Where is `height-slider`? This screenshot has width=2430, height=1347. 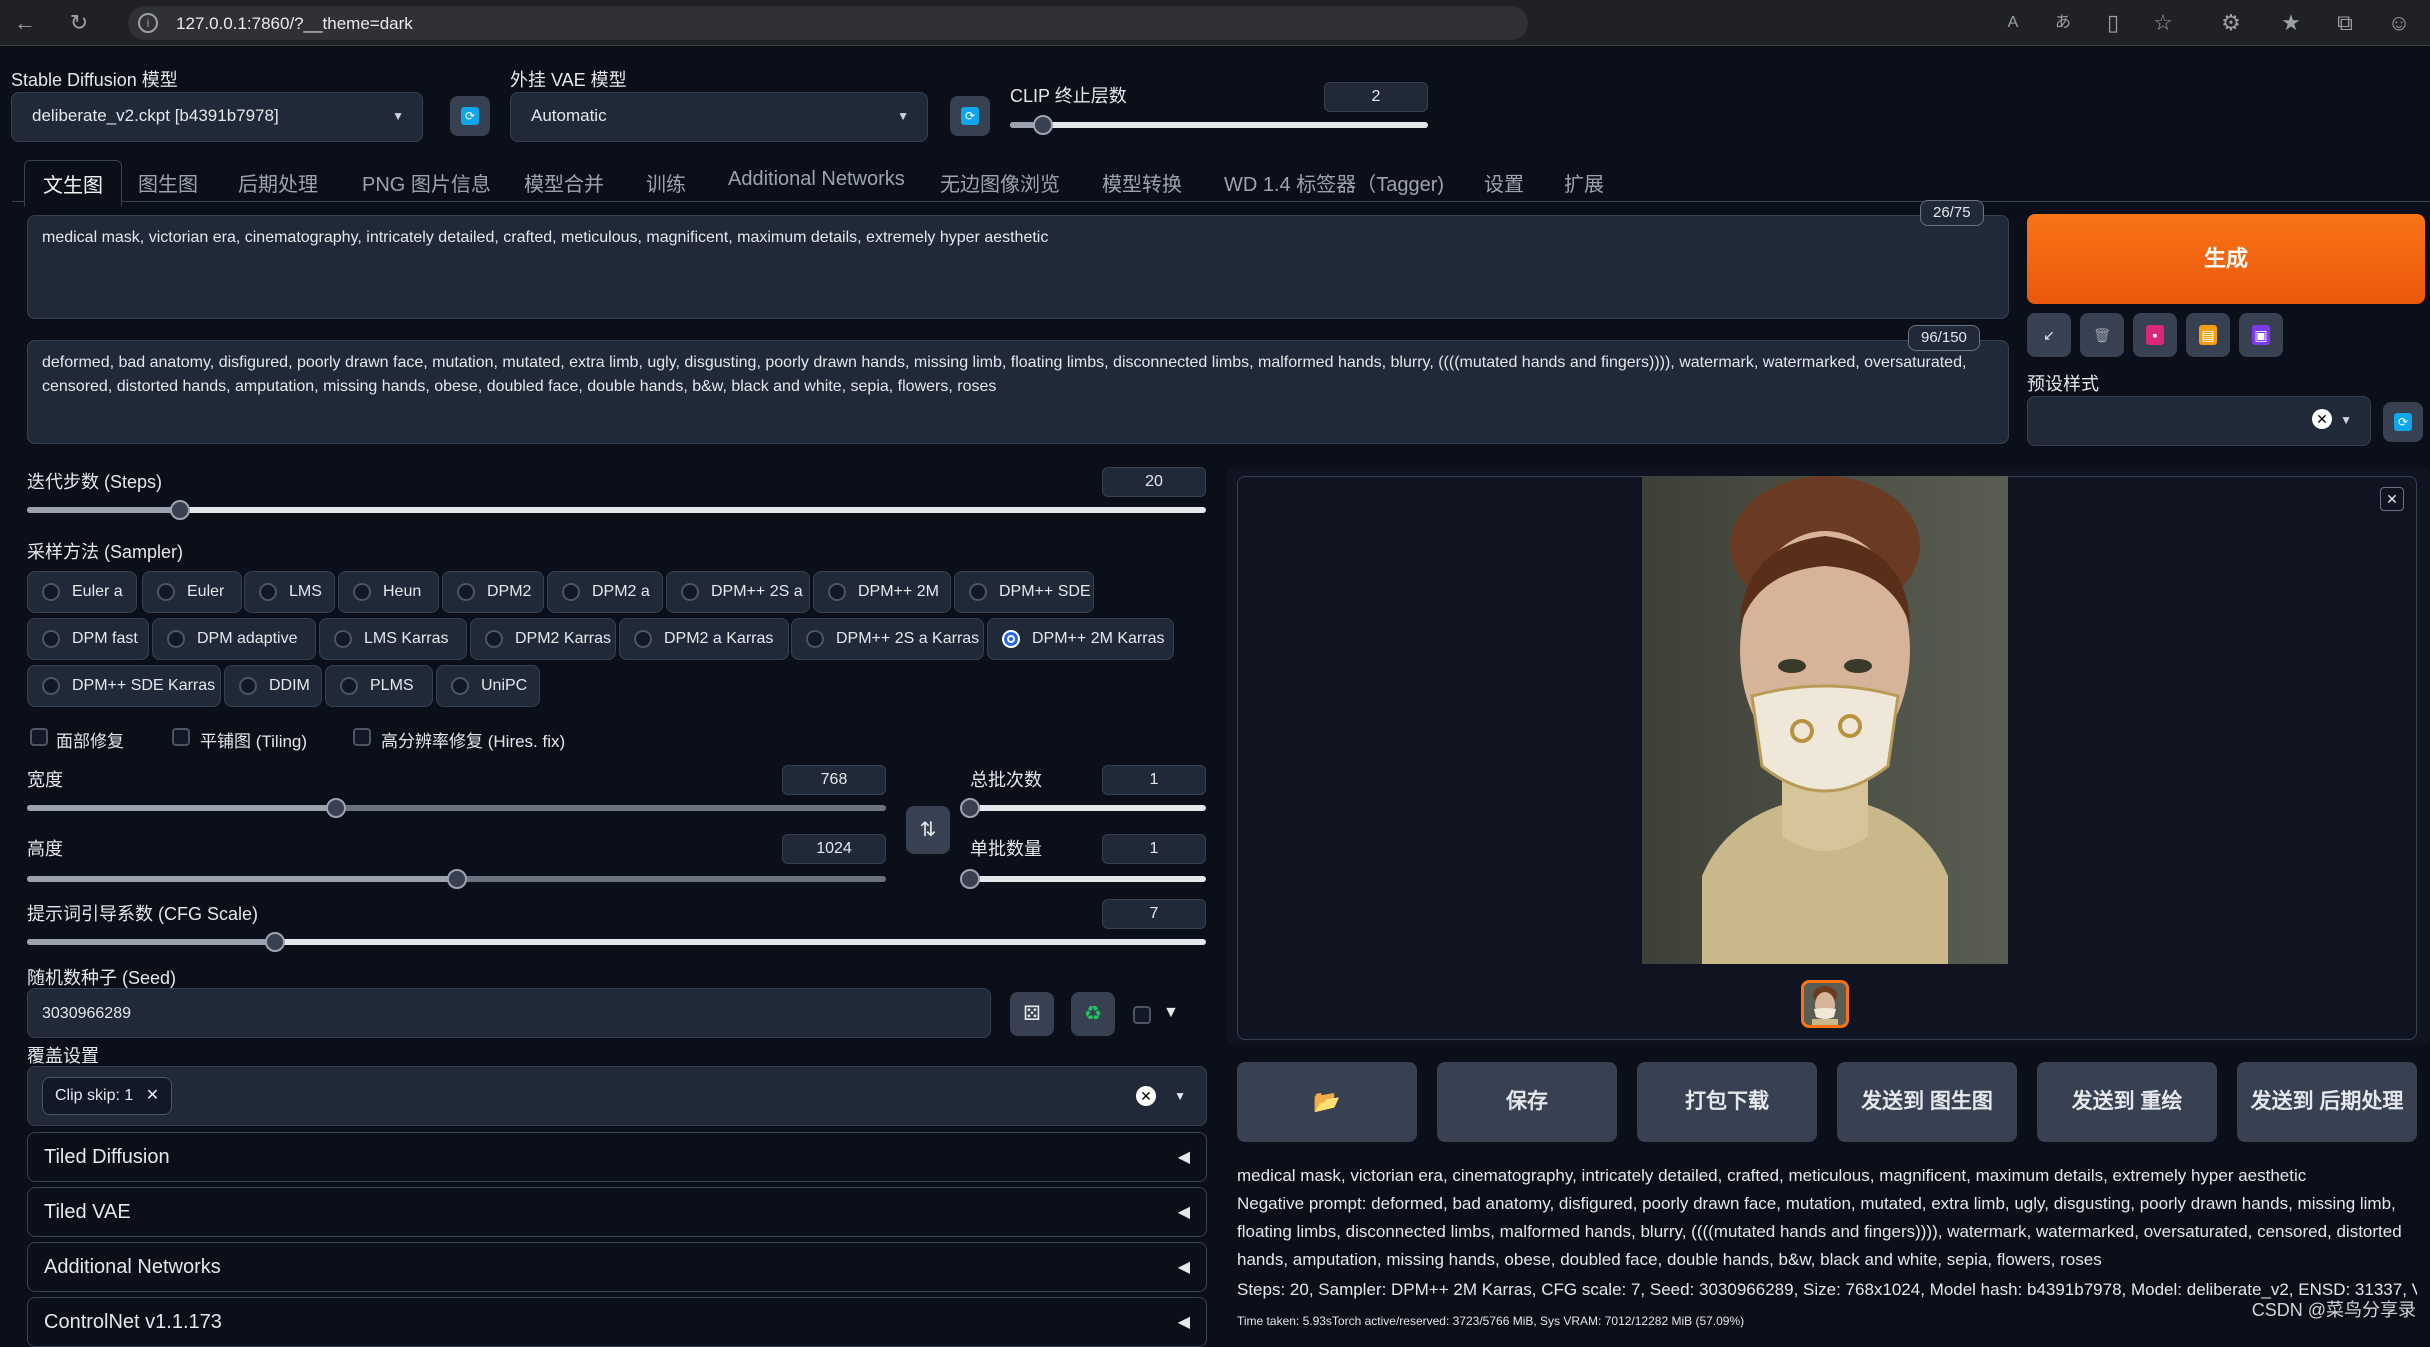
height-slider is located at coordinates (456, 879).